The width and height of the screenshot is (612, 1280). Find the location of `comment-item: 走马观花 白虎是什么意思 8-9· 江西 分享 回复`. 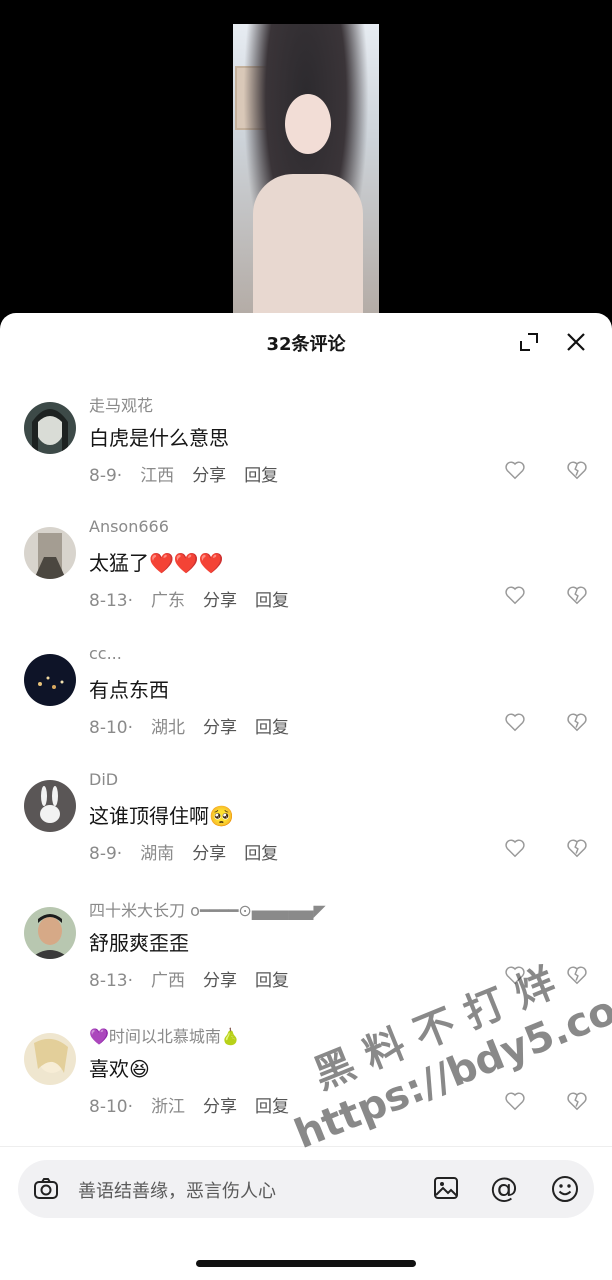

comment-item: 走马观花 白虎是什么意思 8-9· 江西 分享 回复 is located at coordinates (306, 459).